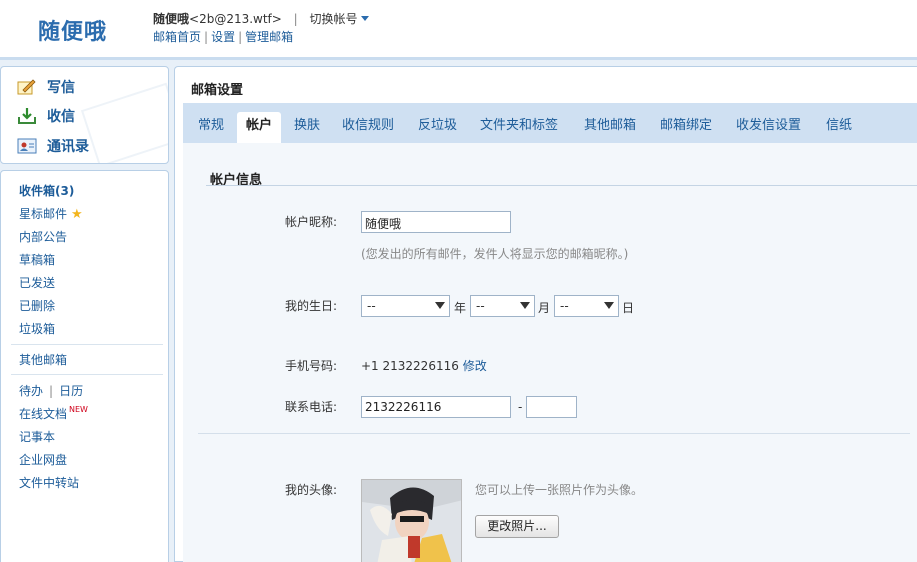 The width and height of the screenshot is (917, 562). Describe the element at coordinates (77, 214) in the screenshot. I see `star-icon: ★` at that location.